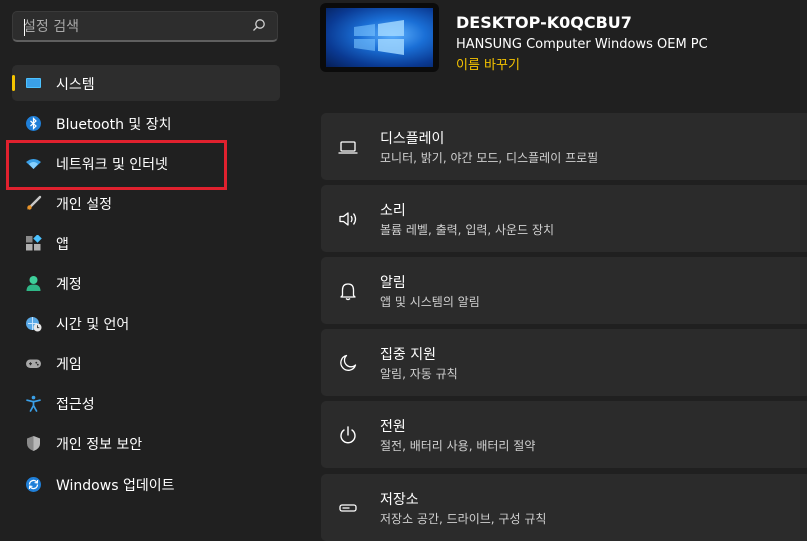 The width and height of the screenshot is (807, 541). Describe the element at coordinates (146, 403) in the screenshot. I see `sidebar-item-accessibility: 접근성` at that location.